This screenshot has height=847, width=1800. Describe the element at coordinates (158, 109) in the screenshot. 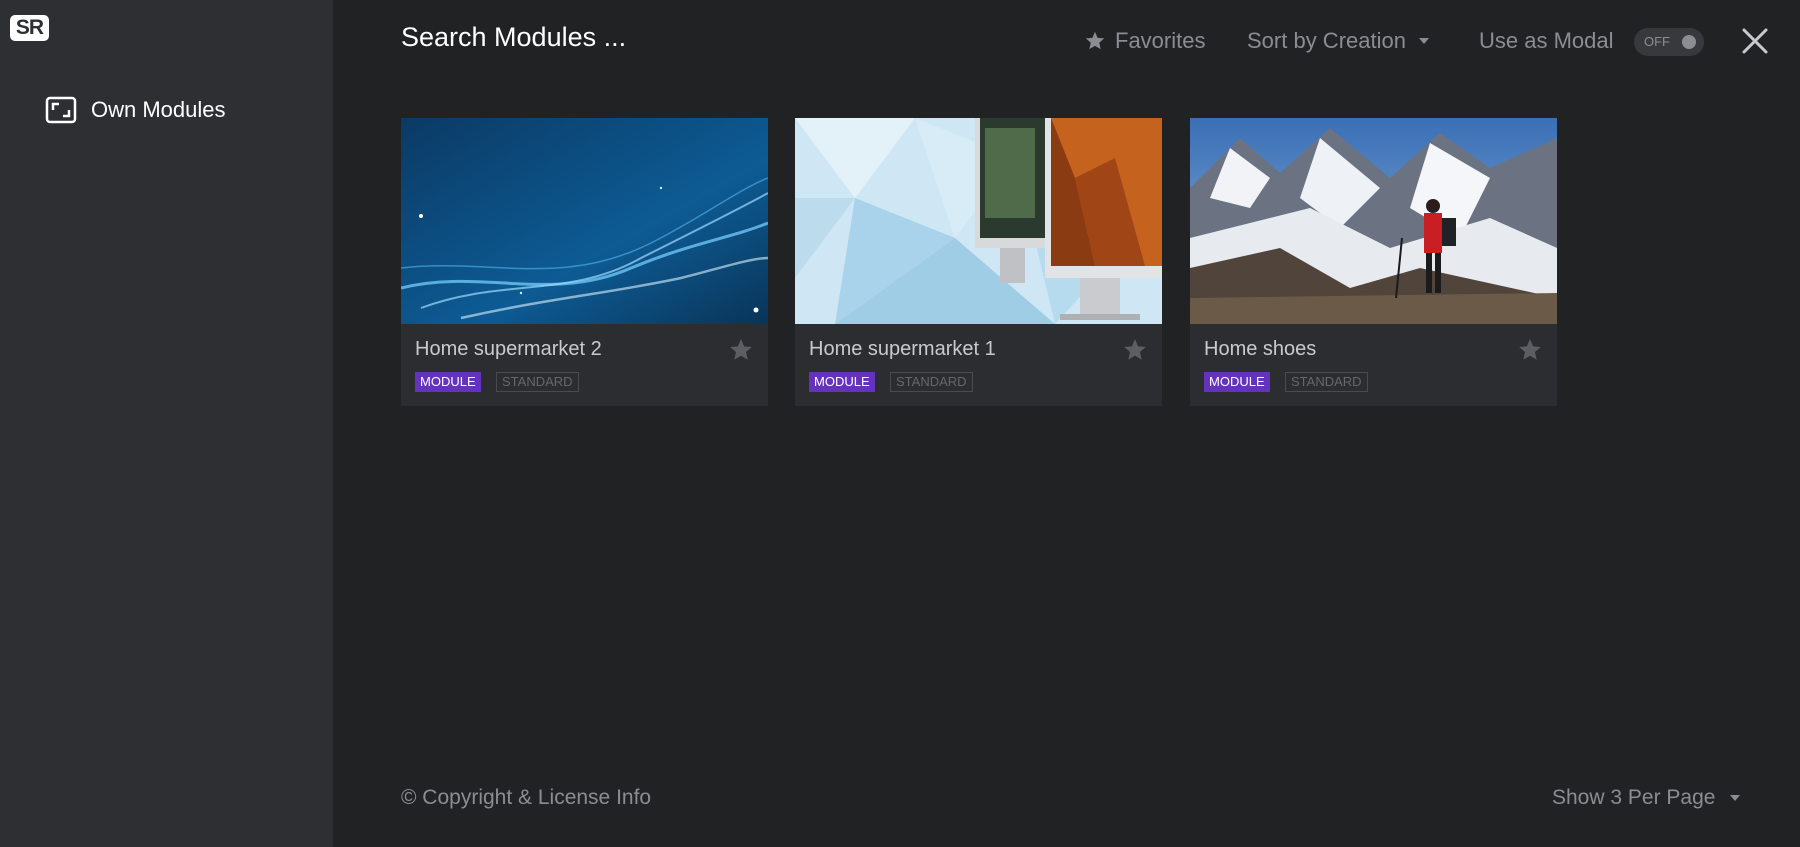

I see `sidebar-item-label: Own Modules` at that location.